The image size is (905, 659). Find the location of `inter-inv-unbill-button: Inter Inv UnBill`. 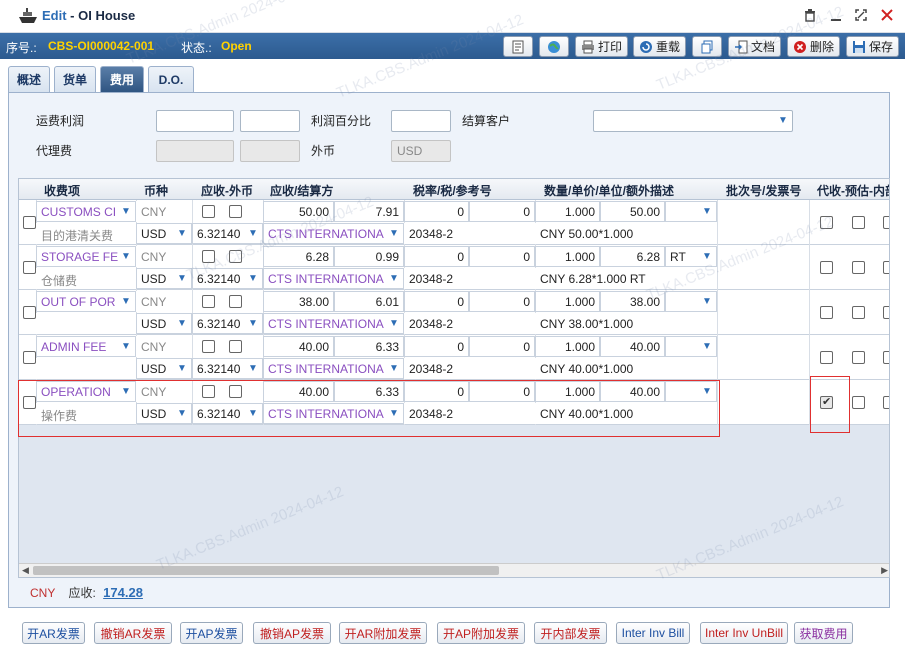

inter-inv-unbill-button: Inter Inv UnBill is located at coordinates (744, 633).